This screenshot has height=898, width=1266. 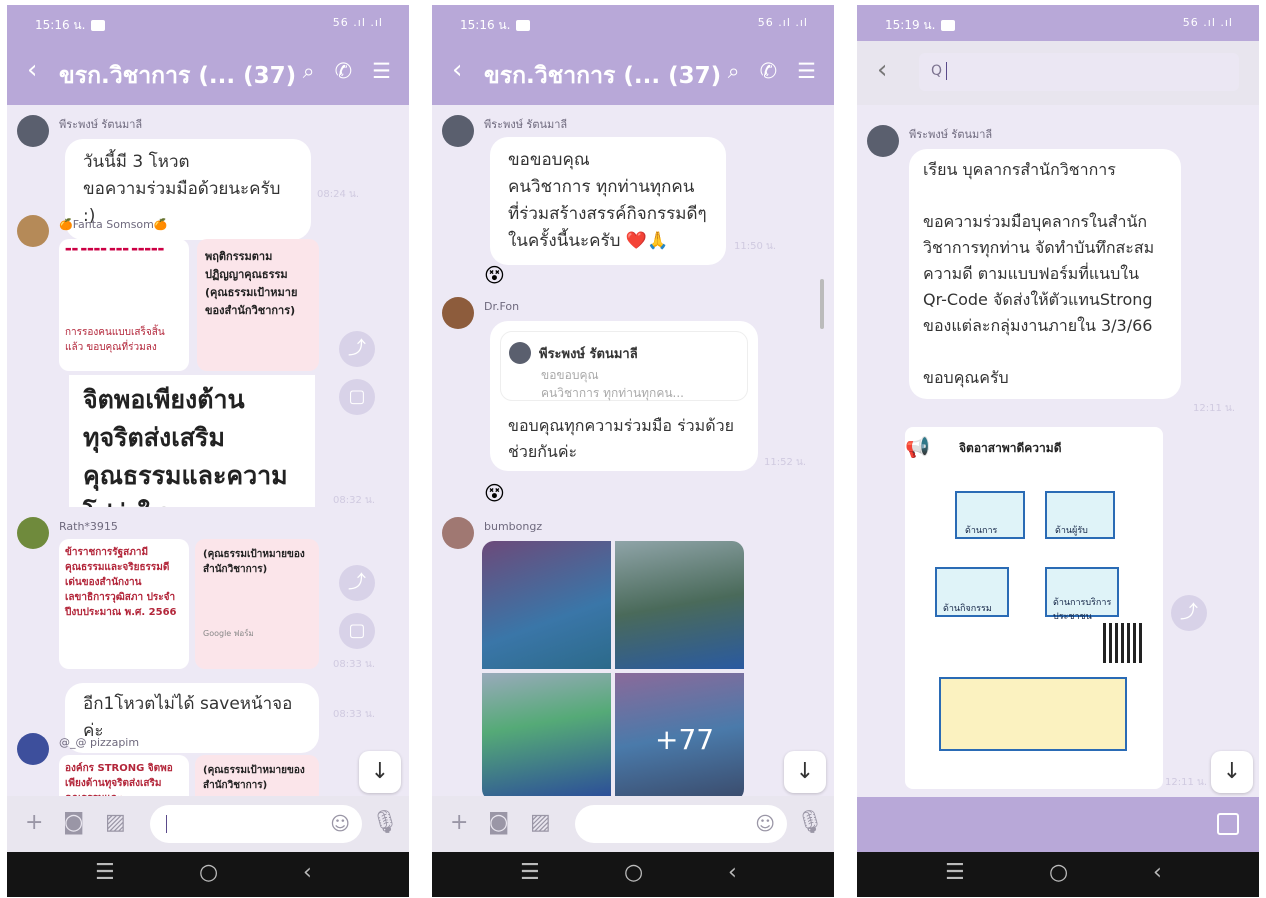 I want to click on search-result-bar, so click(x=1058, y=825).